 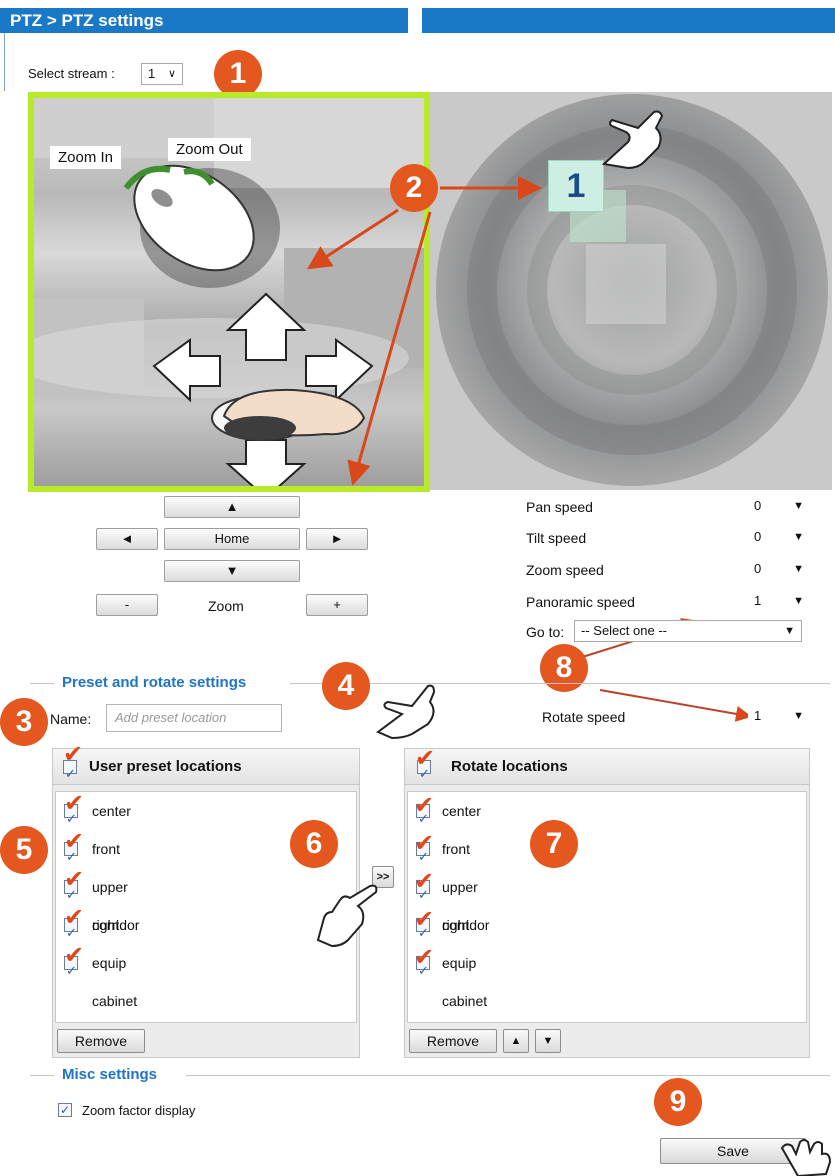 I want to click on name-label: Name:, so click(x=71, y=719).